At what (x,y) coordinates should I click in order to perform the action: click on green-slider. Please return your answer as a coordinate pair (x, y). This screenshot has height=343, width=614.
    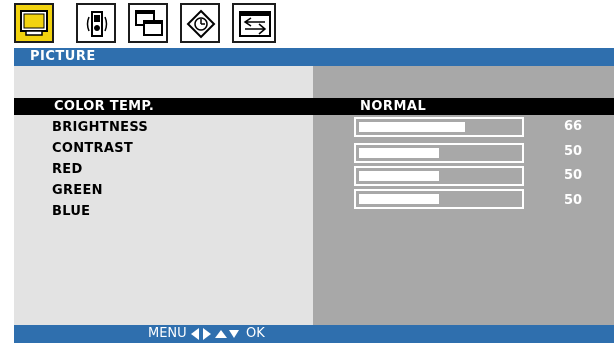
    Looking at the image, I should click on (439, 199).